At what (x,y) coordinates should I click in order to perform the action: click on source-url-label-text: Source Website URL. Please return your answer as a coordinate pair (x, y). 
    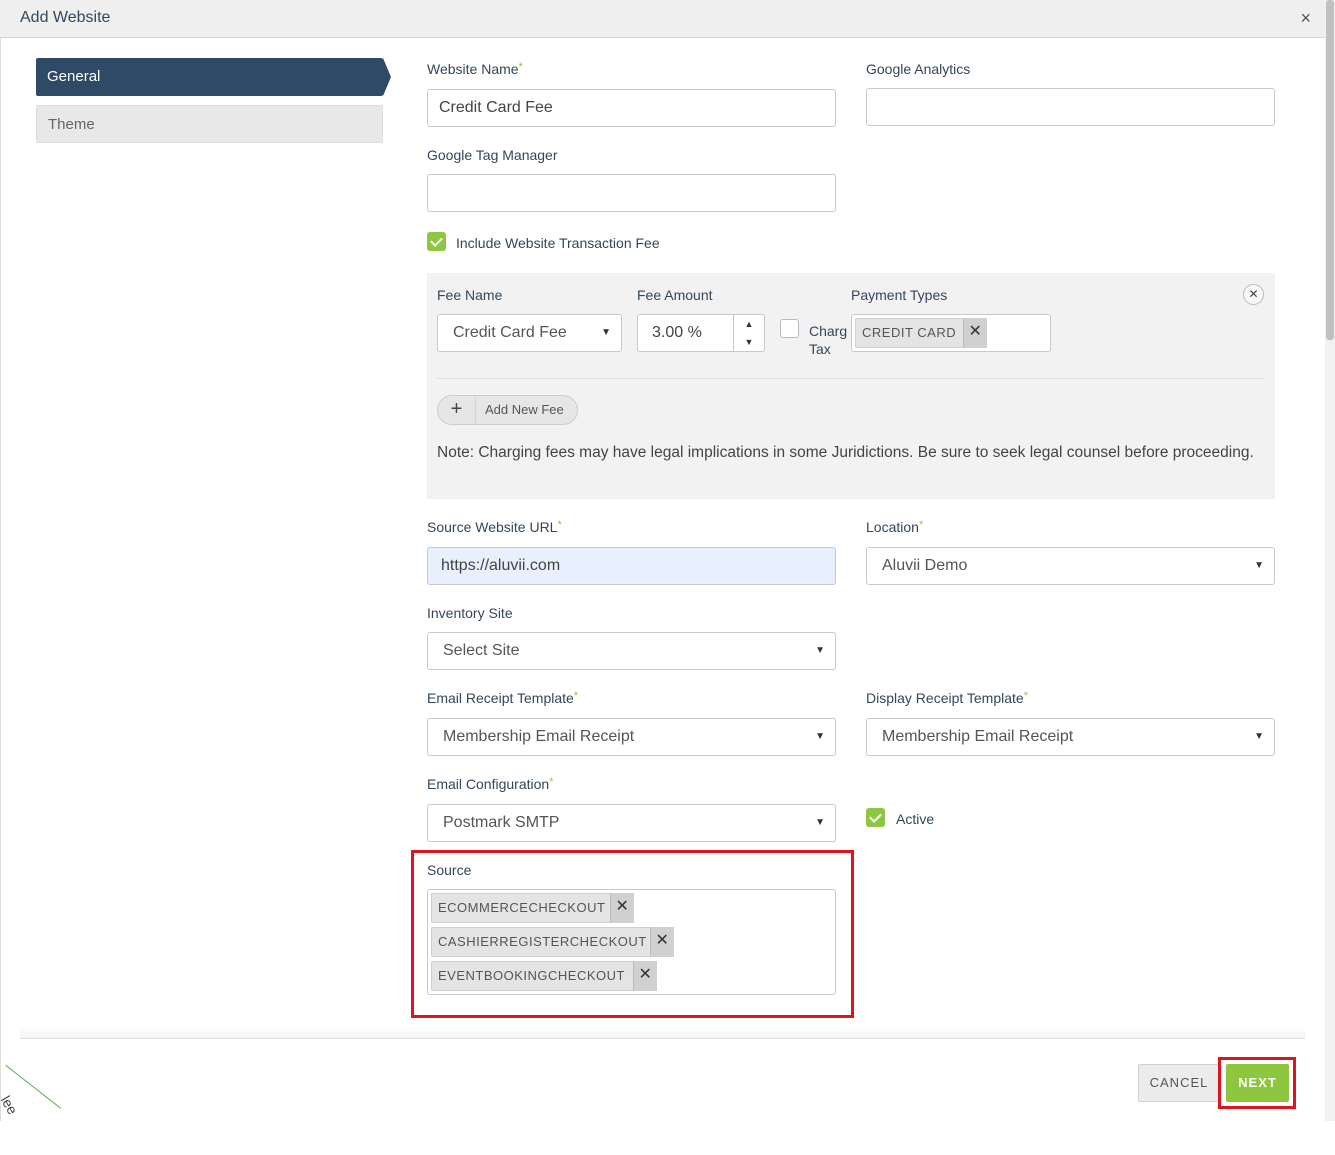
    Looking at the image, I should click on (492, 527).